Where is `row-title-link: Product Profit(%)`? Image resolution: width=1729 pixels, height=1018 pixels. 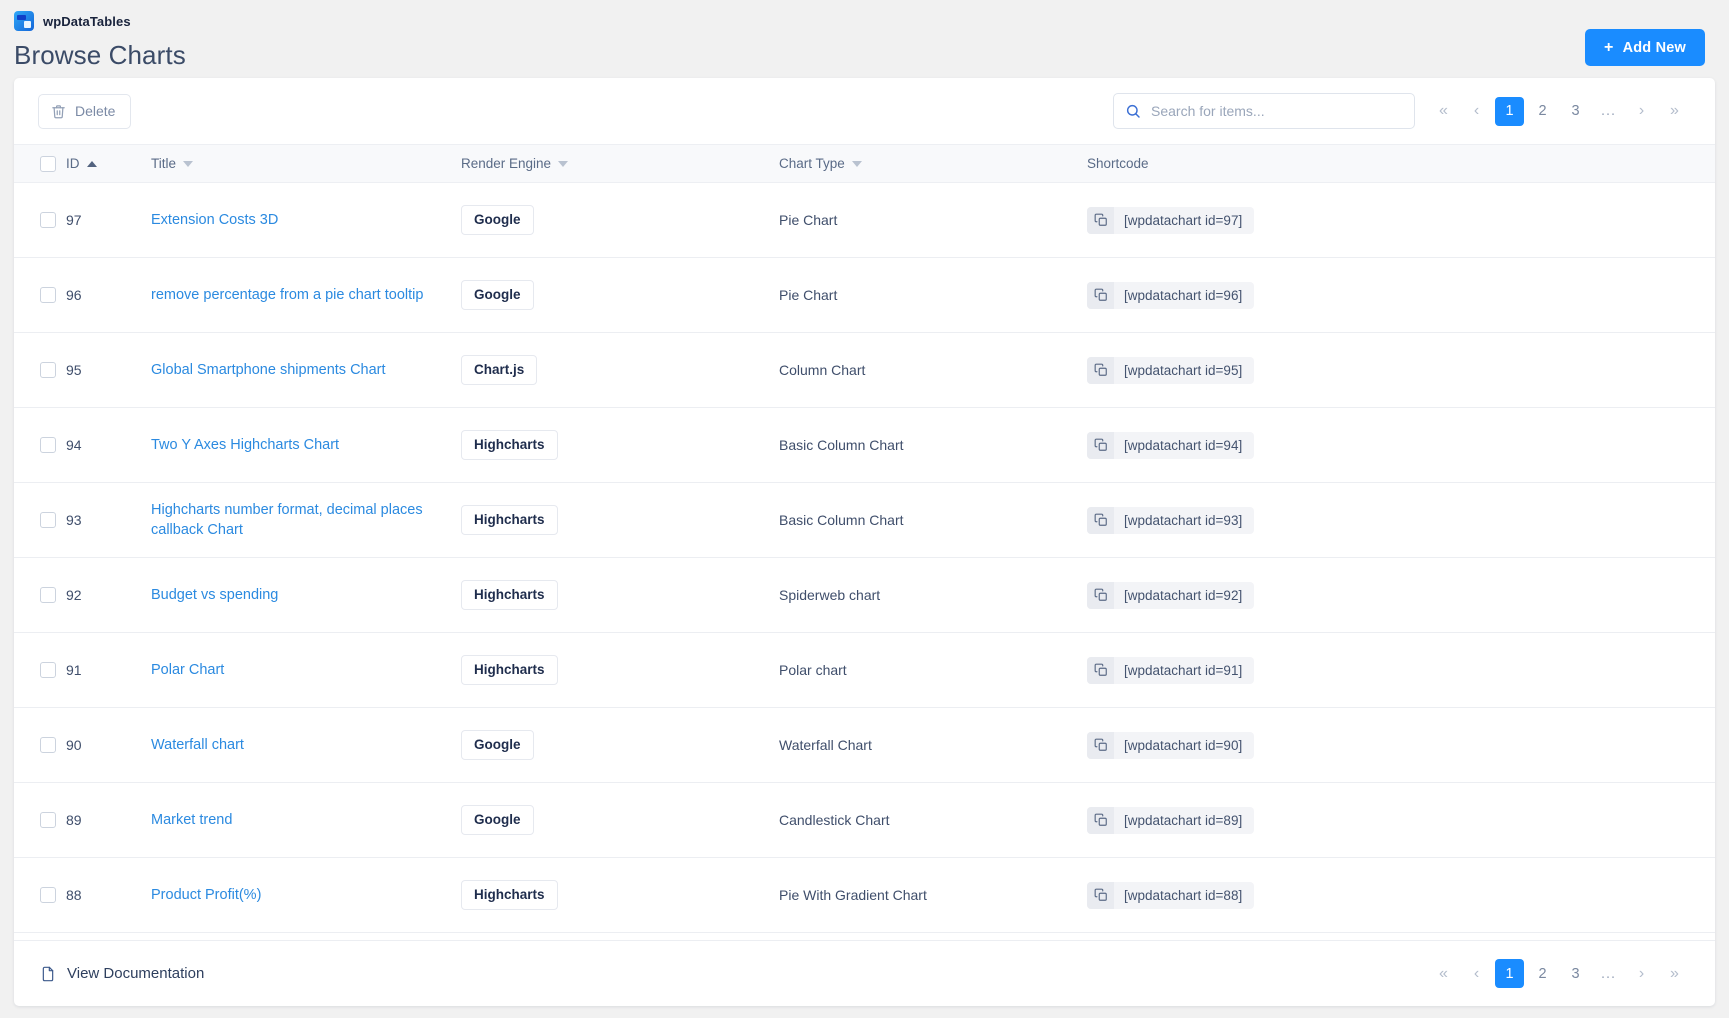 row-title-link: Product Profit(%) is located at coordinates (211, 895).